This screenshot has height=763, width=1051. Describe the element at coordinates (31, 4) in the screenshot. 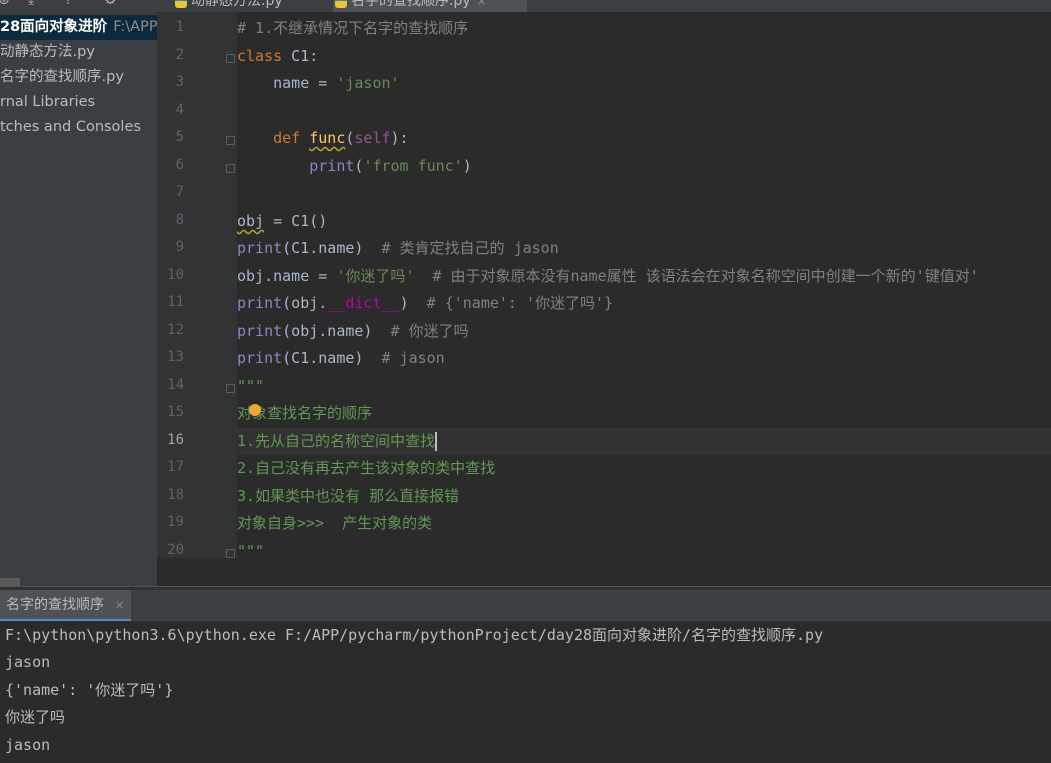

I see `collapse-icon: ⤓` at that location.